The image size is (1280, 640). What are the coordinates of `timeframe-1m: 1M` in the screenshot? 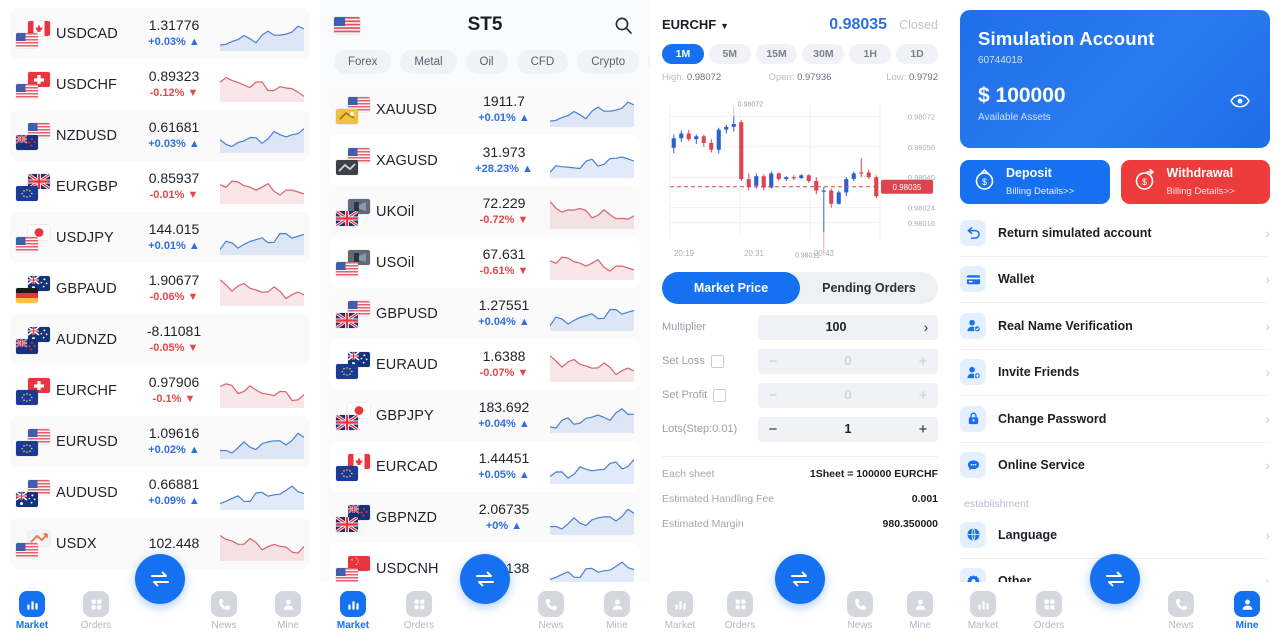 It's located at (683, 54).